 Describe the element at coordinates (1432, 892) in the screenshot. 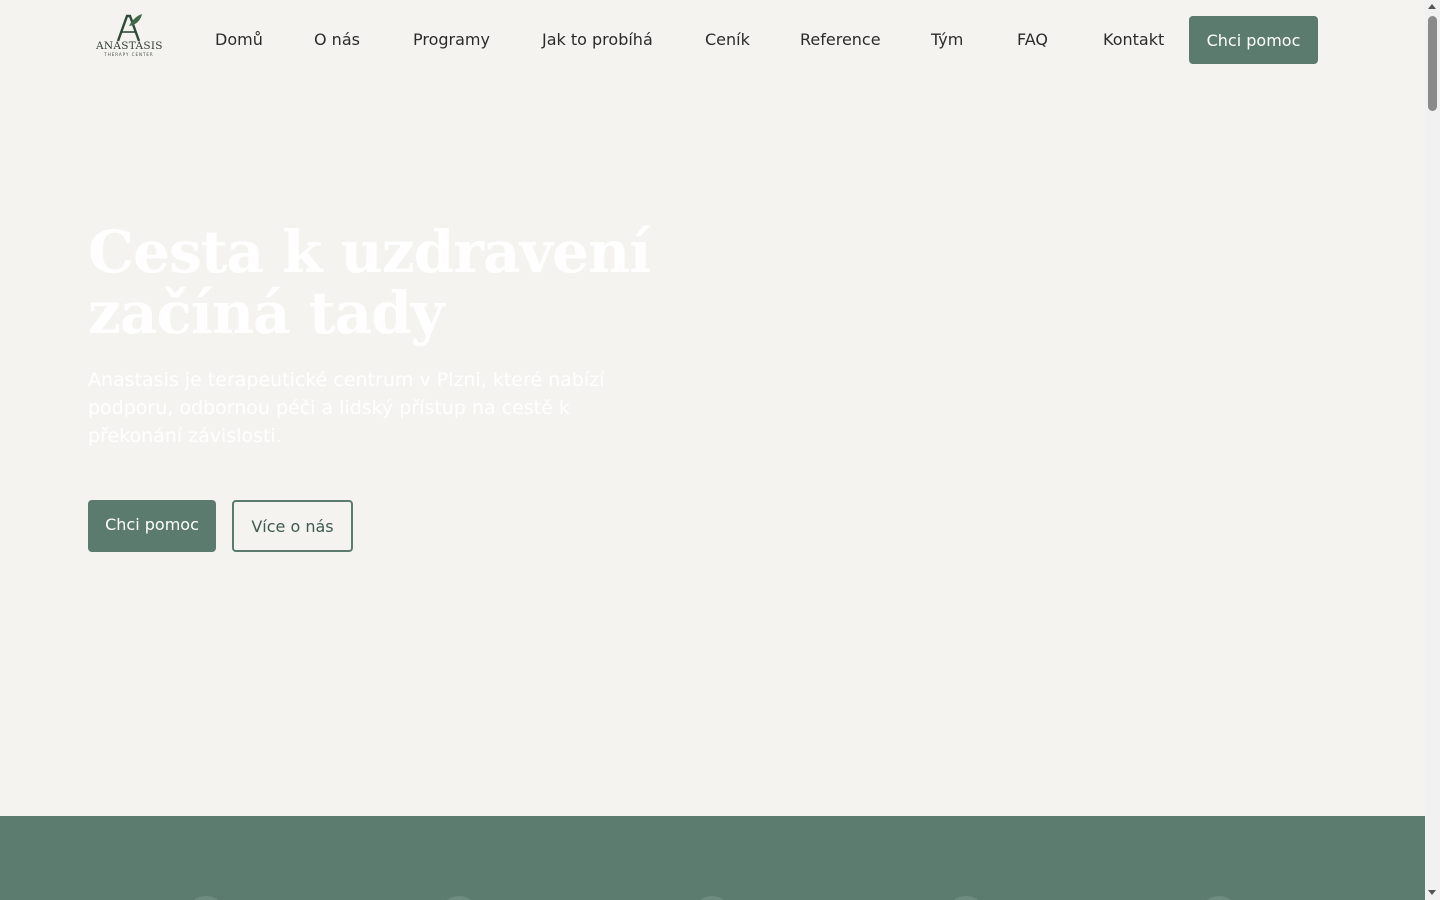

I see `scroll-down-arrow-icon` at that location.